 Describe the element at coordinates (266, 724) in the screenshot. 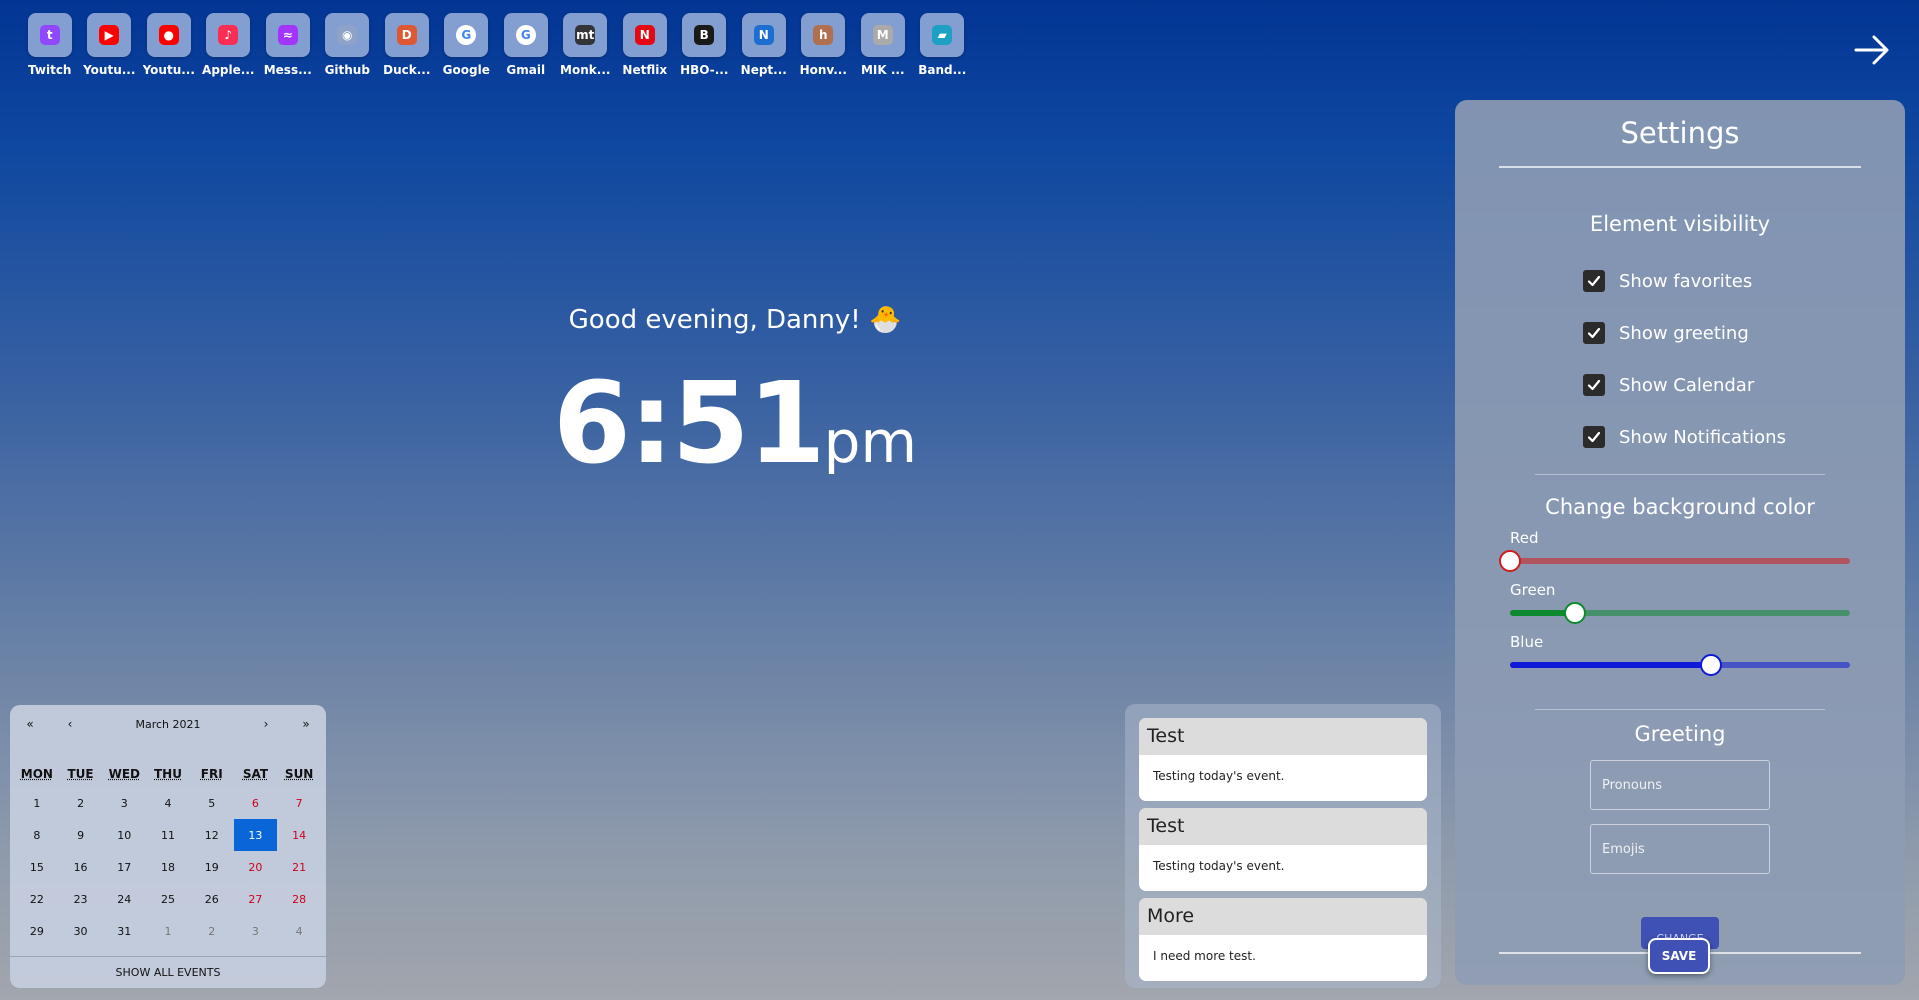

I see `calendar-next-button: ›` at that location.